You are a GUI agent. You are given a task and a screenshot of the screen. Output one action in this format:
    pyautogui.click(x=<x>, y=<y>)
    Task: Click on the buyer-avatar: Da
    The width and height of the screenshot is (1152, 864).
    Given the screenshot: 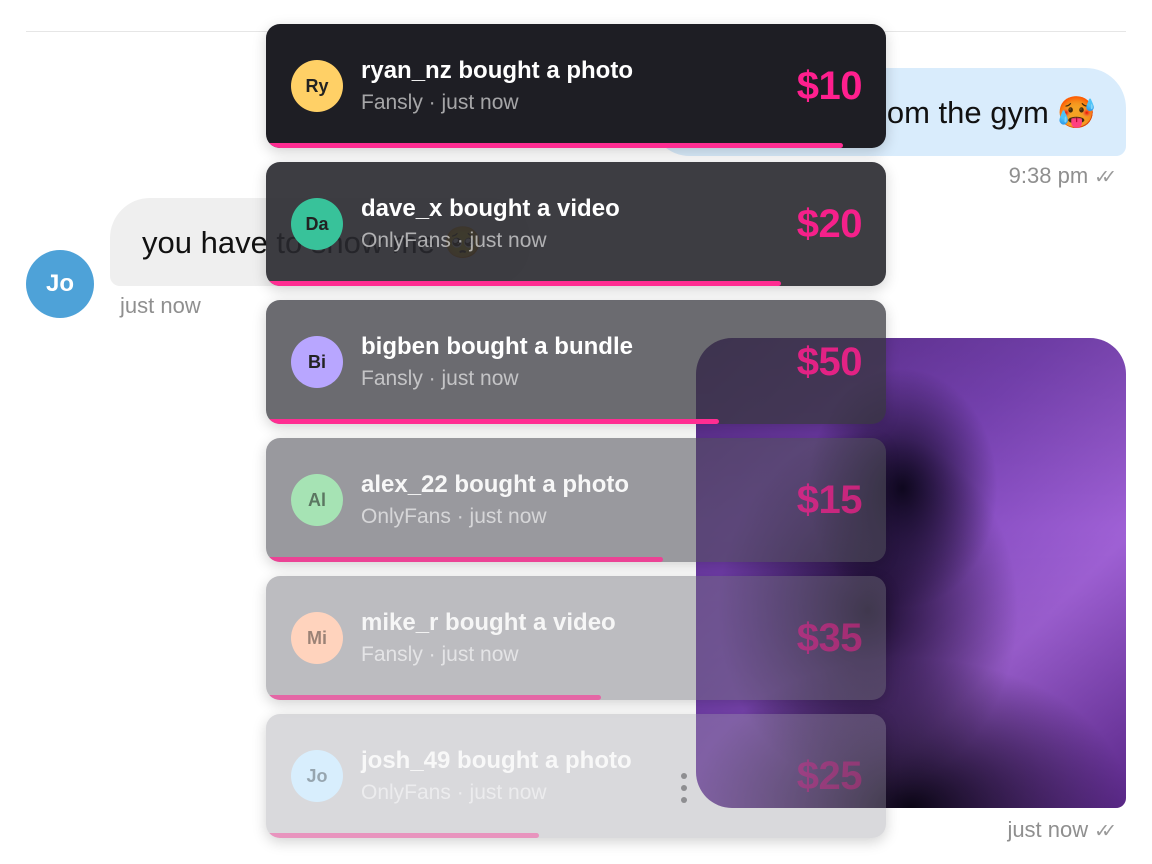 What is the action you would take?
    pyautogui.click(x=317, y=224)
    